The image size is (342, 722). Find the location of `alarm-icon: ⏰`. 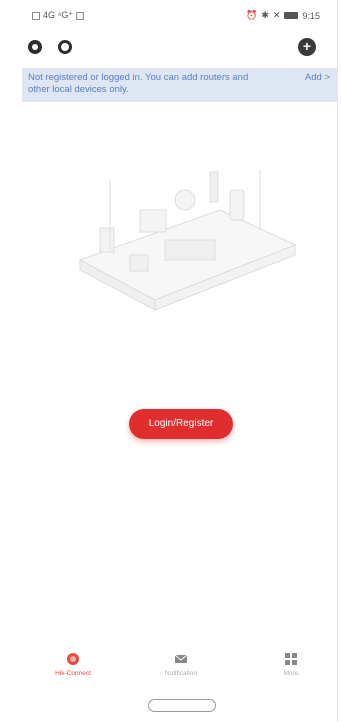

alarm-icon: ⏰ is located at coordinates (252, 15).